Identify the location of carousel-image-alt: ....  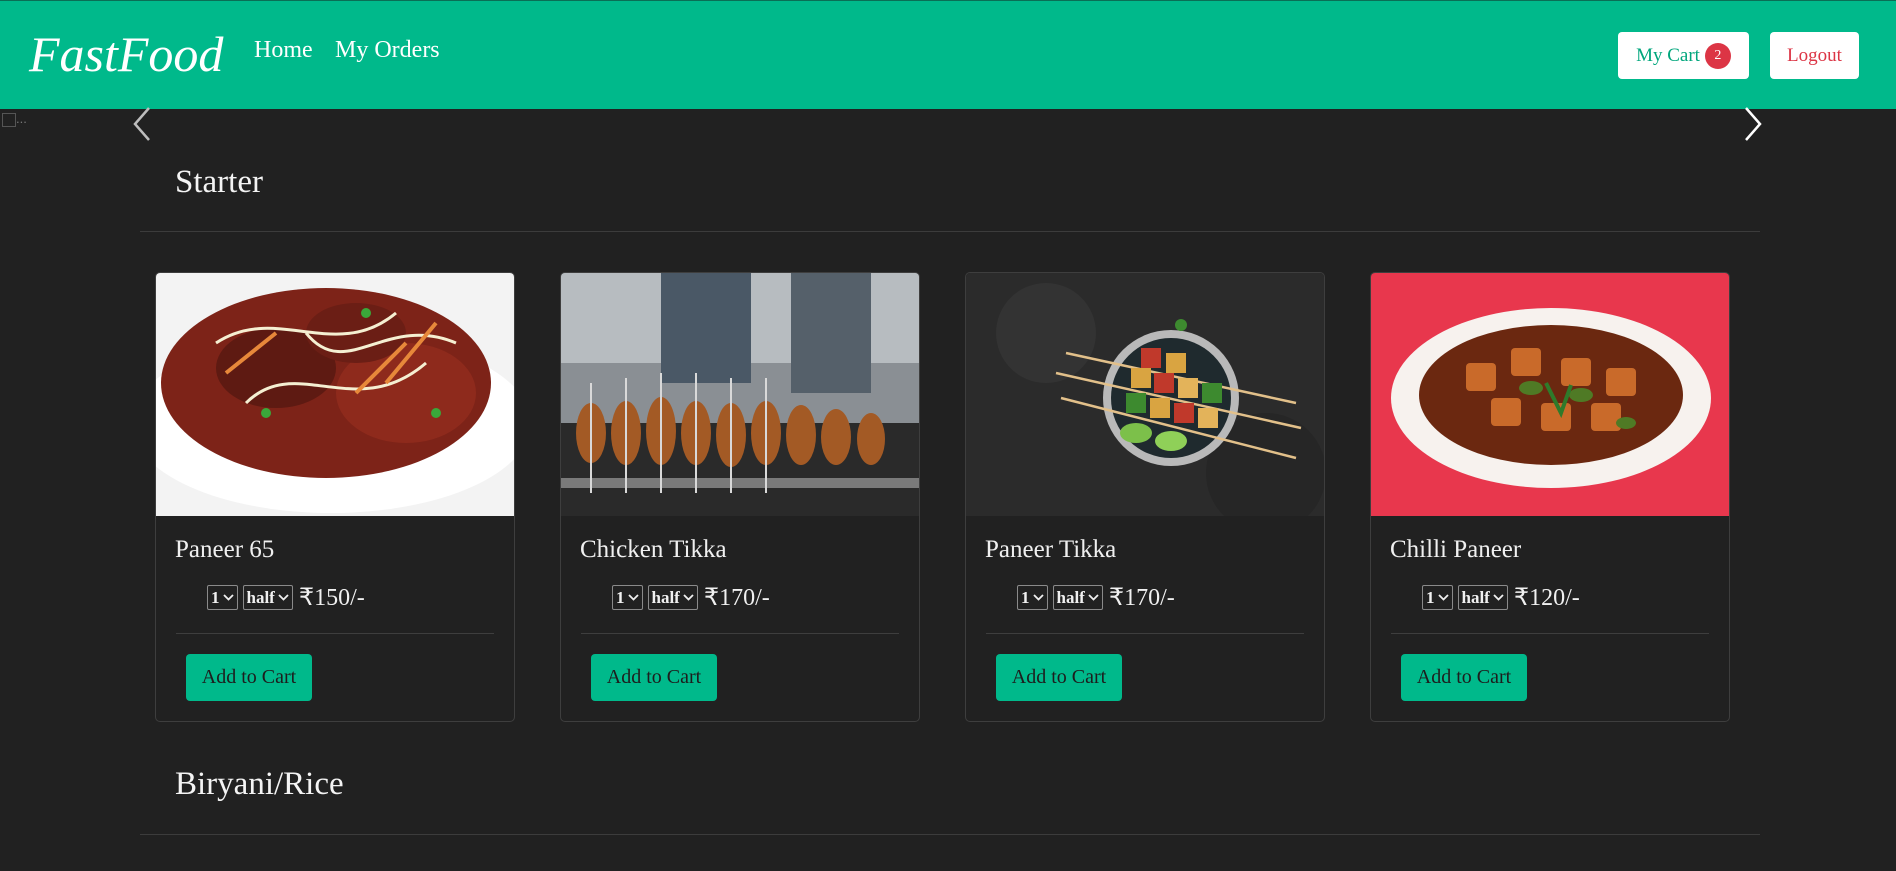
(21, 118).